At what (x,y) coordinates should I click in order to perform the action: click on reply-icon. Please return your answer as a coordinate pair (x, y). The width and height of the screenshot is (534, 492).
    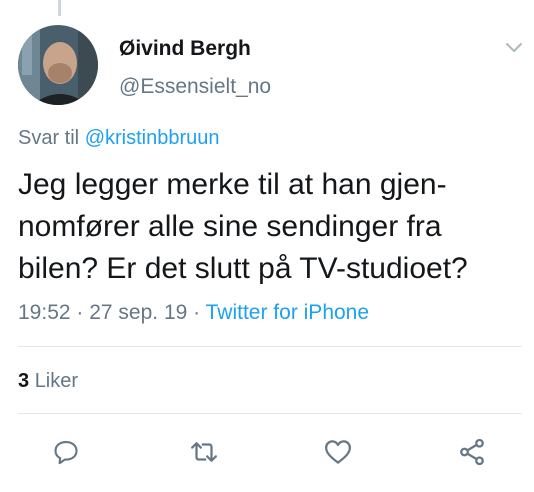
    Looking at the image, I should click on (66, 453).